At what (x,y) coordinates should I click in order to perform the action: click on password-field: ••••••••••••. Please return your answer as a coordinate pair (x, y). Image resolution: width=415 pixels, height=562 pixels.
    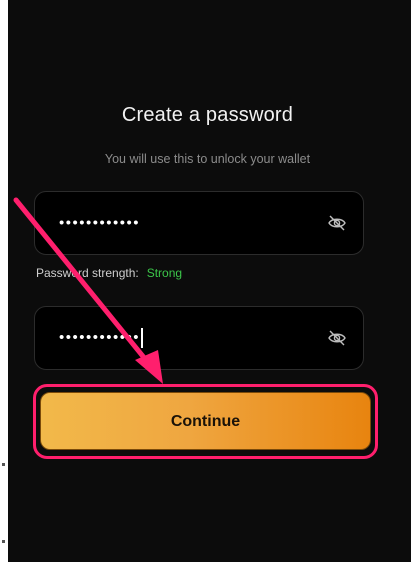
    Looking at the image, I should click on (199, 223).